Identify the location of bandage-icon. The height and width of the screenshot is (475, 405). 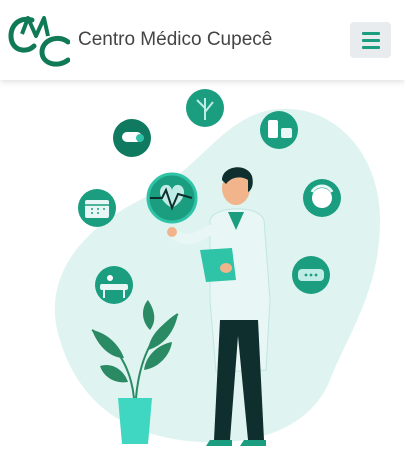
(311, 275).